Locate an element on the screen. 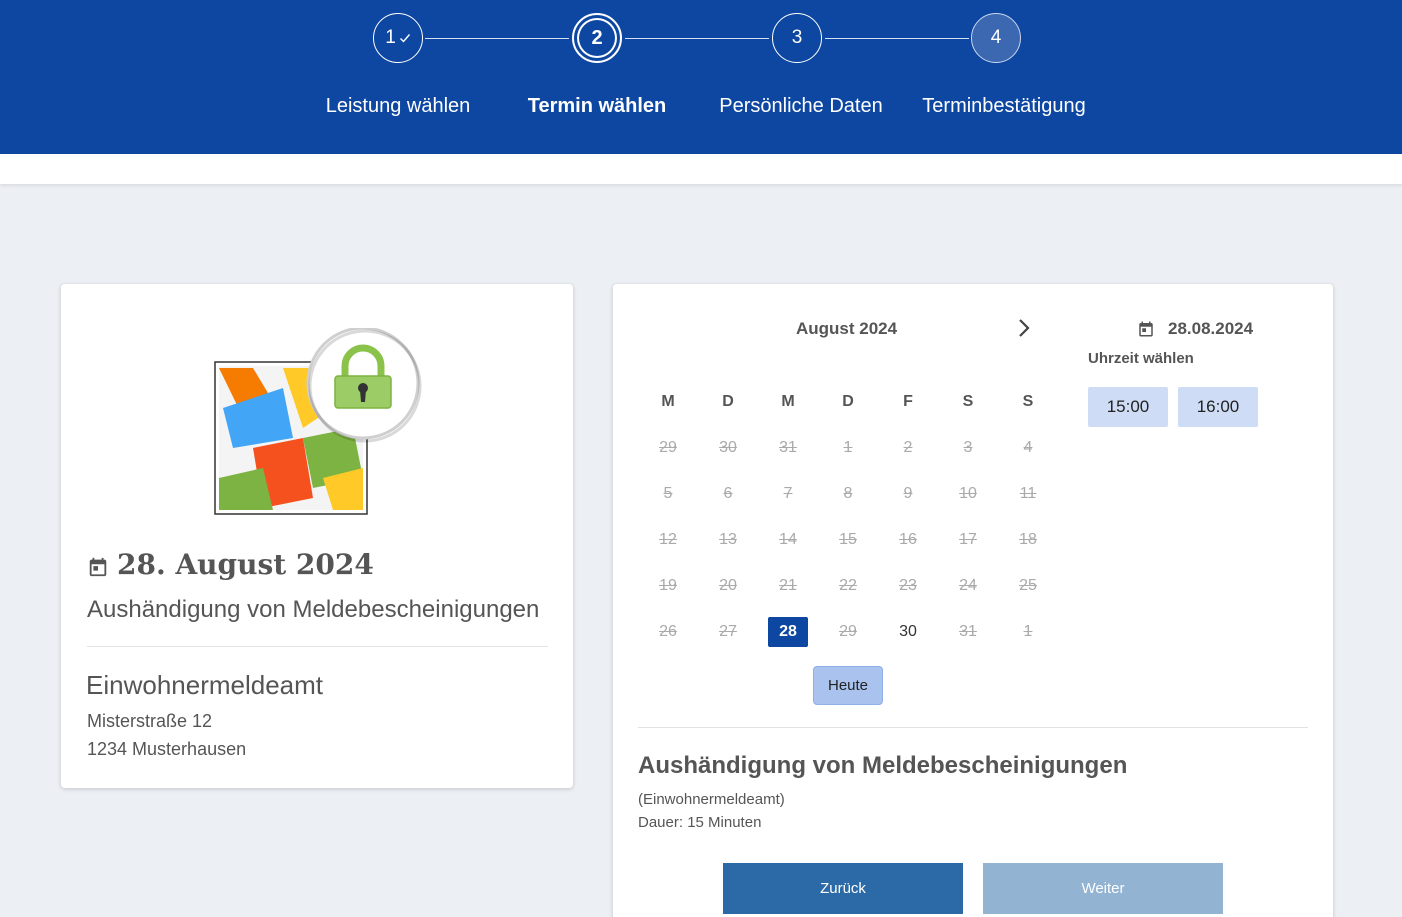  service-title: Aushändigung von Meldebescheinigungen is located at coordinates (883, 765).